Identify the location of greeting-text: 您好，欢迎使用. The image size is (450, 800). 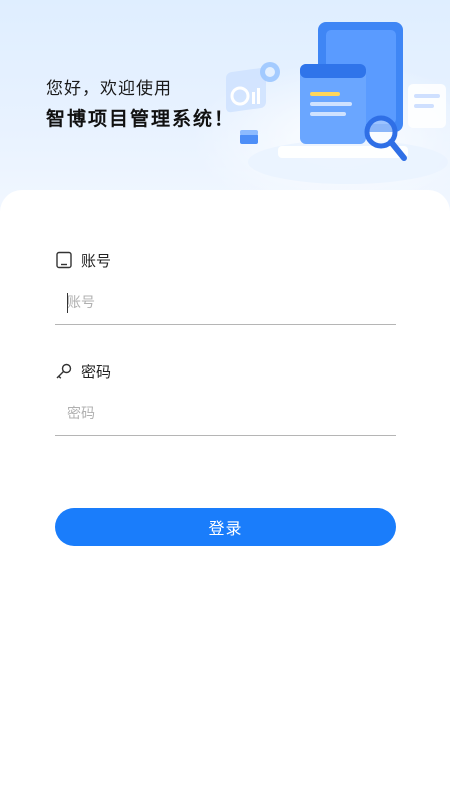
(109, 89).